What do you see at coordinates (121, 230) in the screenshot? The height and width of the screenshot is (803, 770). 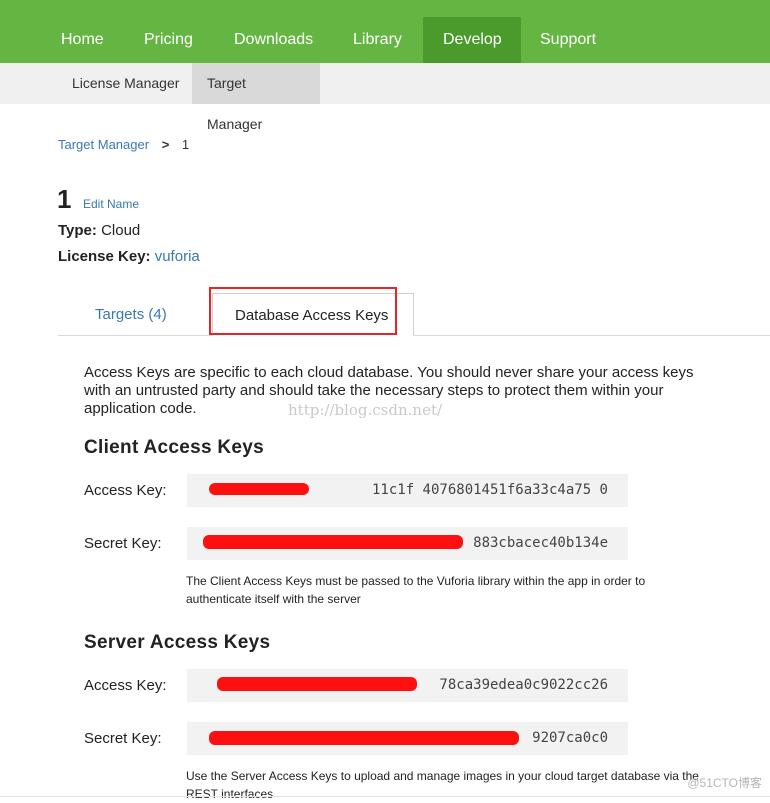 I see `type-value: Cloud` at bounding box center [121, 230].